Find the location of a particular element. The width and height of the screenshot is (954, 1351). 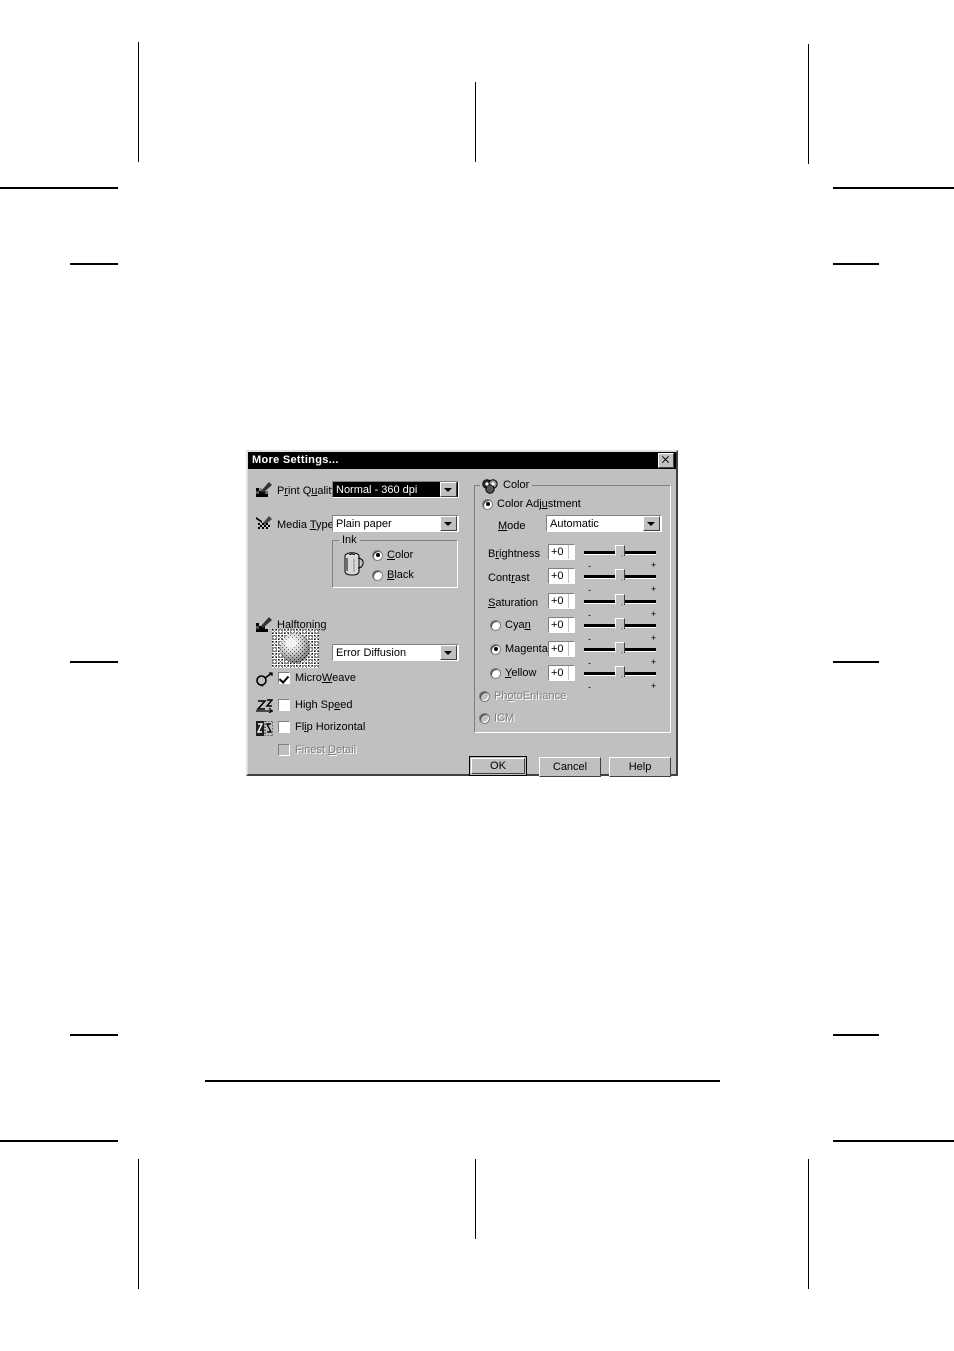

ink-option-color: Color is located at coordinates (392, 555).